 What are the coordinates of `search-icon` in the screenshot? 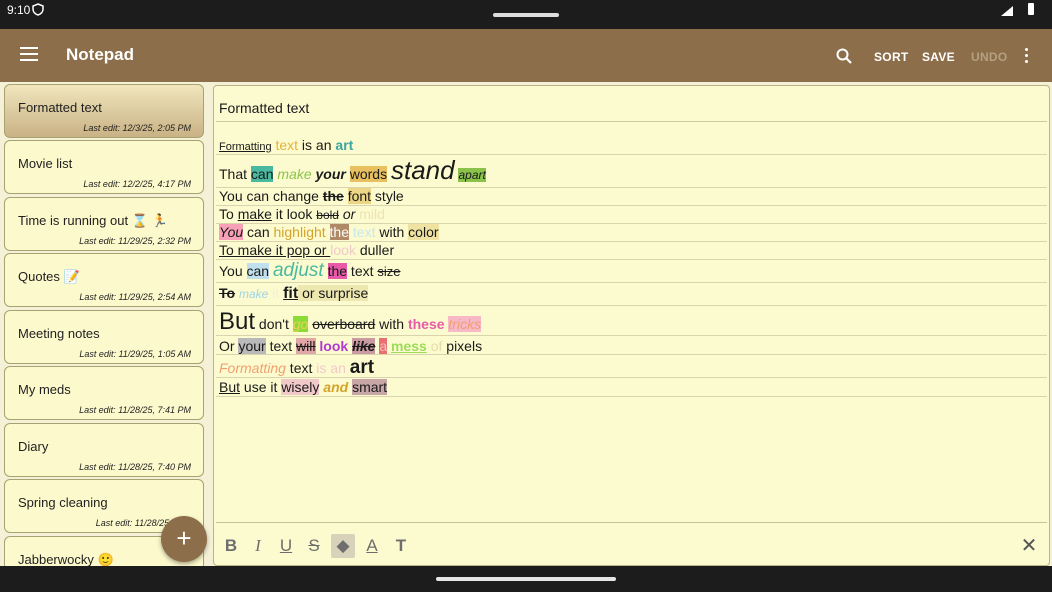 It's located at (844, 58).